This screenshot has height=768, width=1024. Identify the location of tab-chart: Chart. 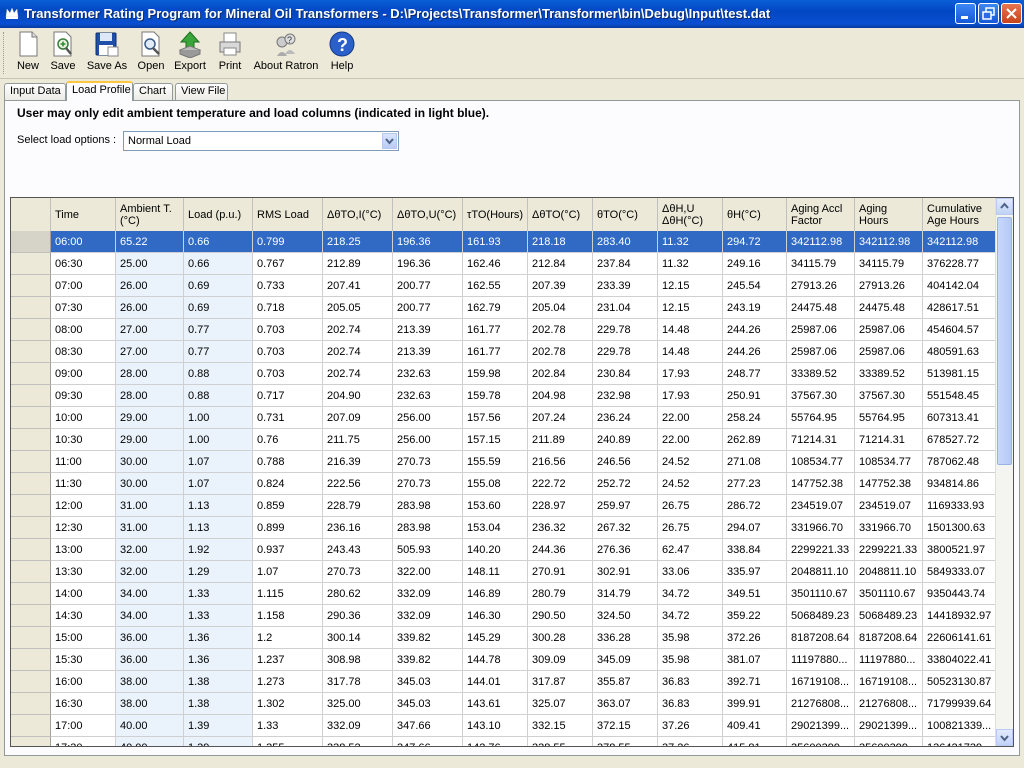
(153, 91).